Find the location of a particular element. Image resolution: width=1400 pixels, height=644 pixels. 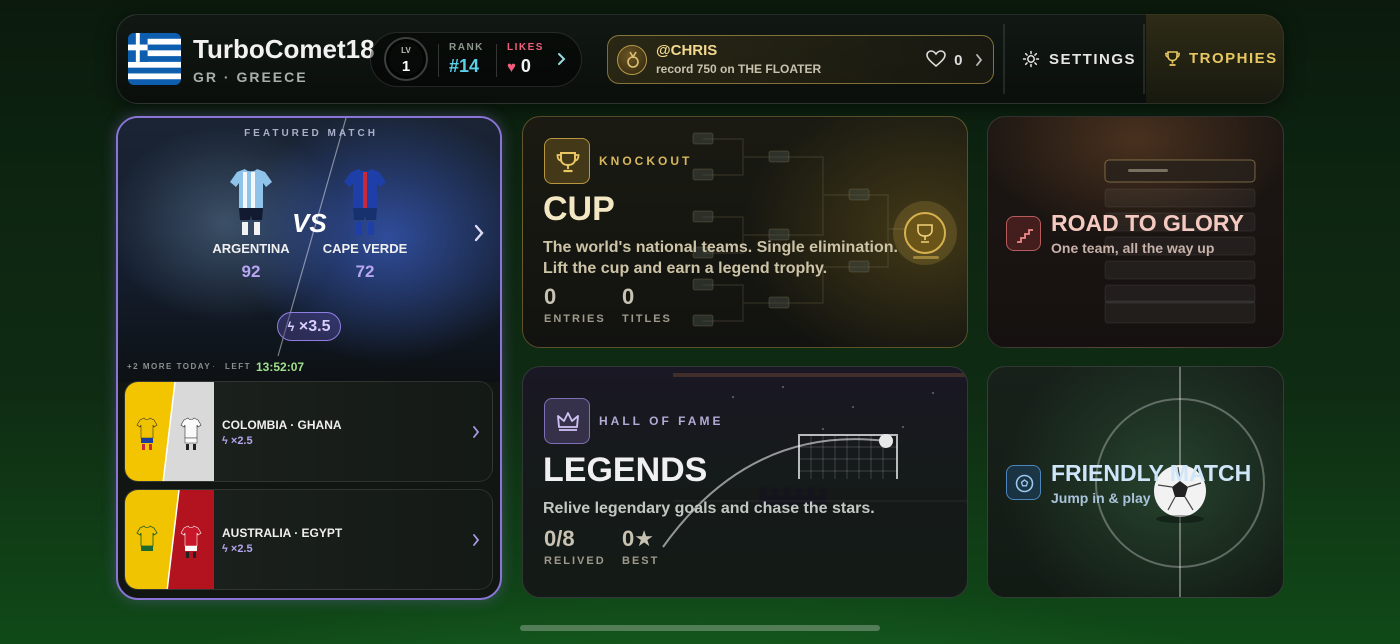

settings-label: SETTINGS is located at coordinates (1093, 59).